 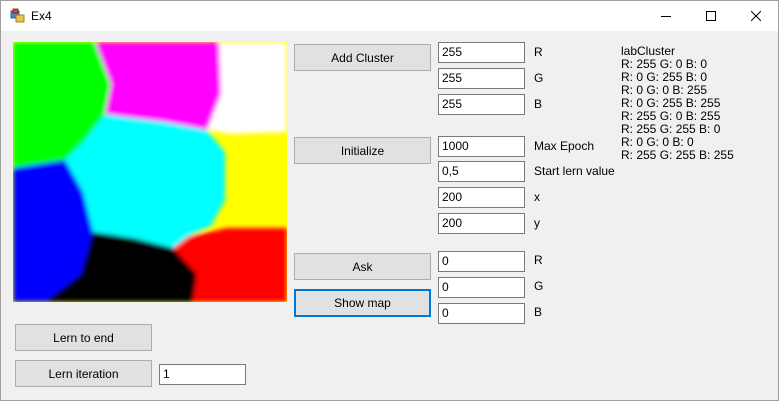 I want to click on cluster-g-input: 255, so click(x=481, y=78).